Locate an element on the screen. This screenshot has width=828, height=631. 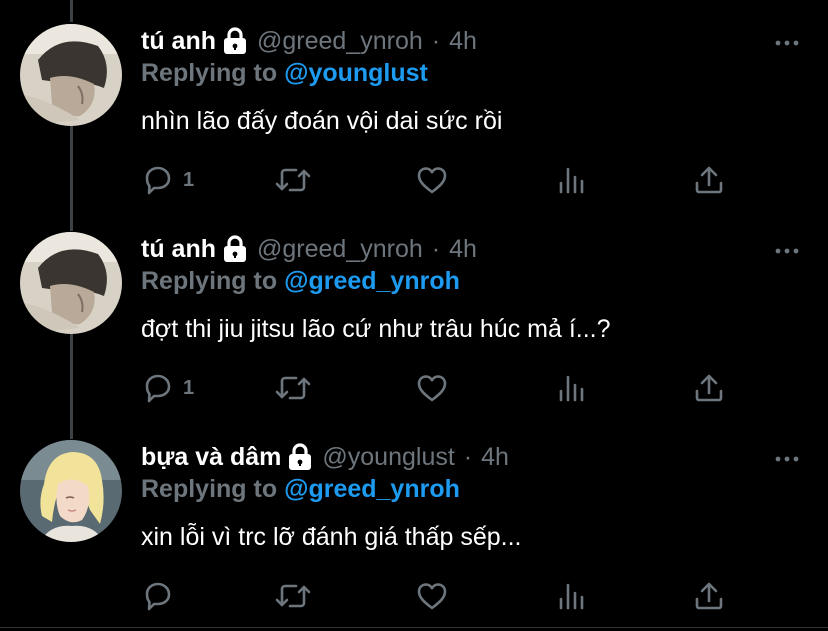
tweet-header: bựa và dâm @younglust · 4h is located at coordinates (325, 457).